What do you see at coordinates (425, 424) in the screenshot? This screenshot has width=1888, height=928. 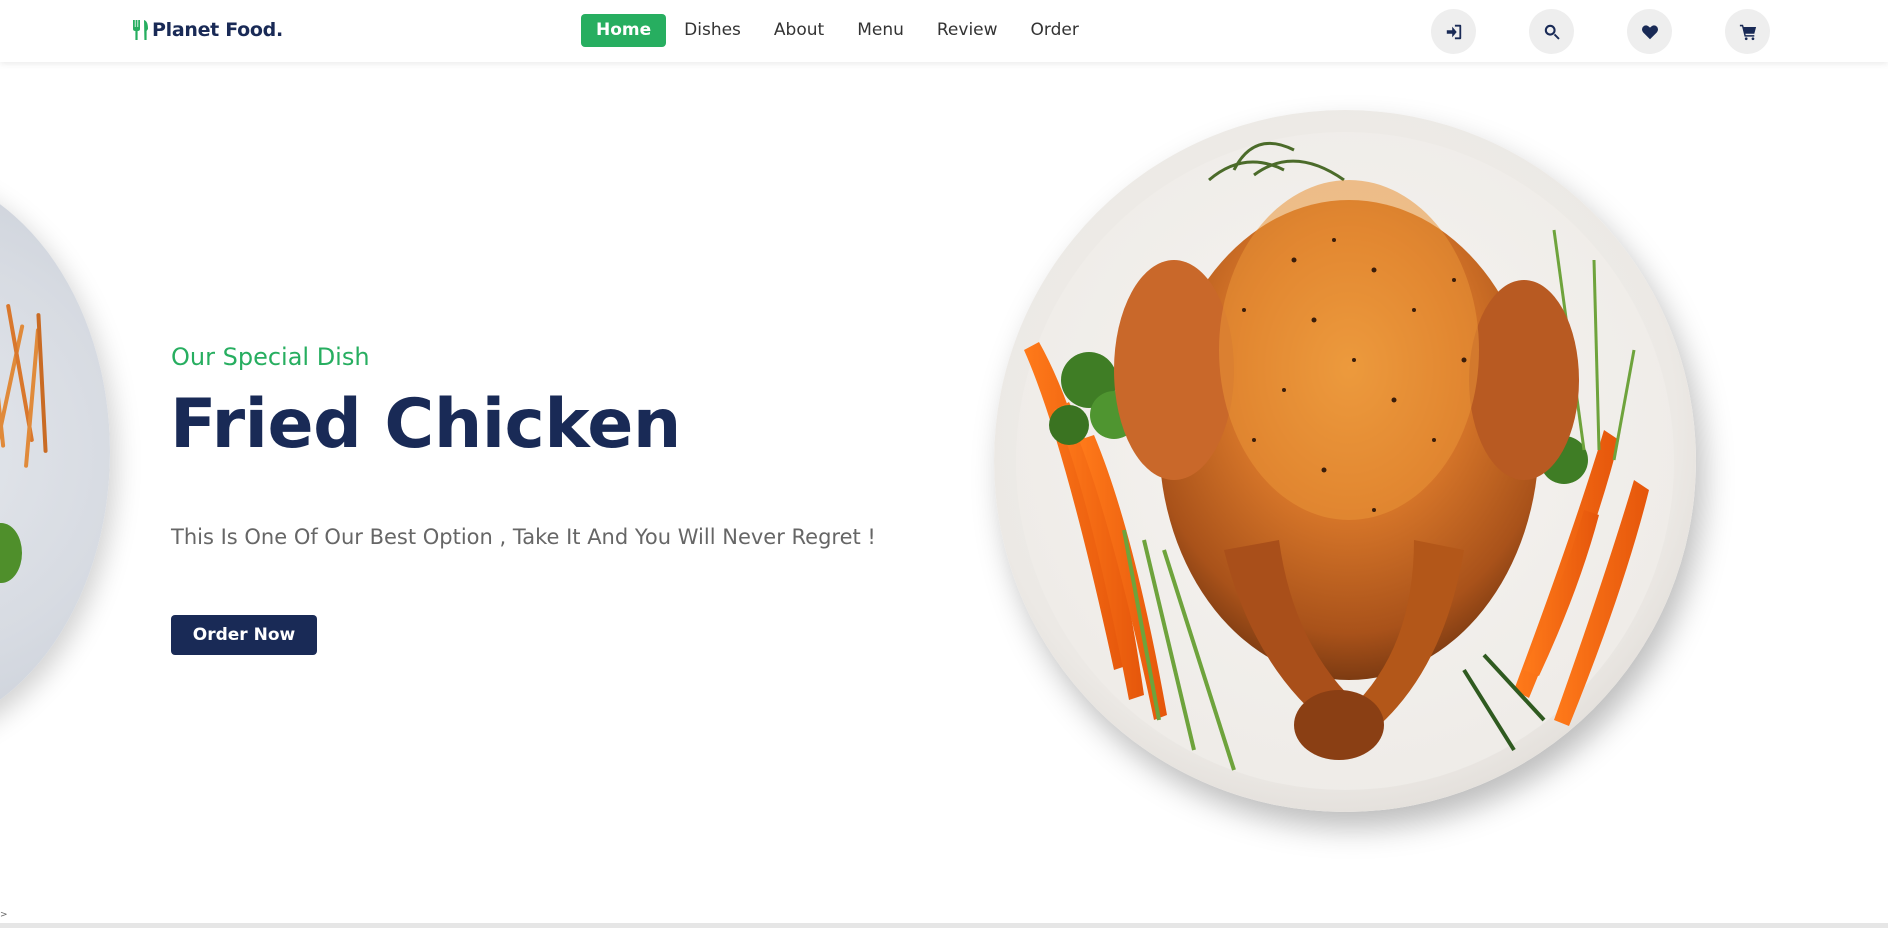 I see `hero-title: Fried Chicken` at bounding box center [425, 424].